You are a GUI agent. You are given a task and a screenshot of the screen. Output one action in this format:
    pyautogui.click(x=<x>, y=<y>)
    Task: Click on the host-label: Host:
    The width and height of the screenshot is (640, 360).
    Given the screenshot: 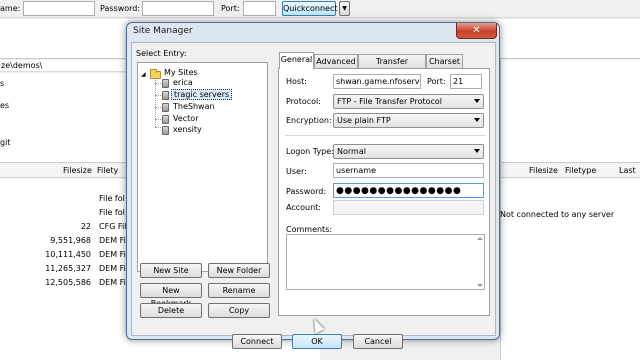 What is the action you would take?
    pyautogui.click(x=296, y=81)
    